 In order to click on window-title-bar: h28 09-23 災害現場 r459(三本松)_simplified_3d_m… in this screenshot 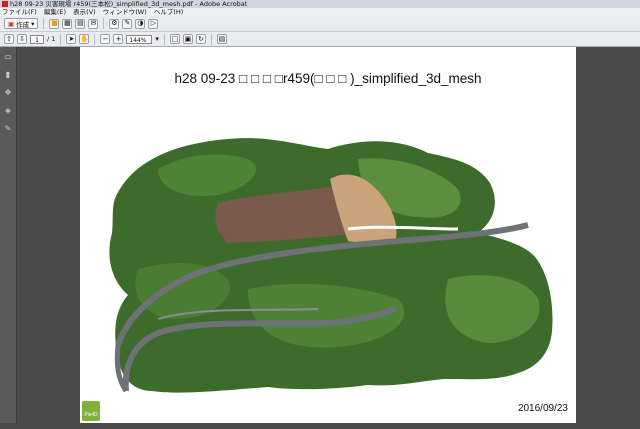, I will do `click(320, 4)`.